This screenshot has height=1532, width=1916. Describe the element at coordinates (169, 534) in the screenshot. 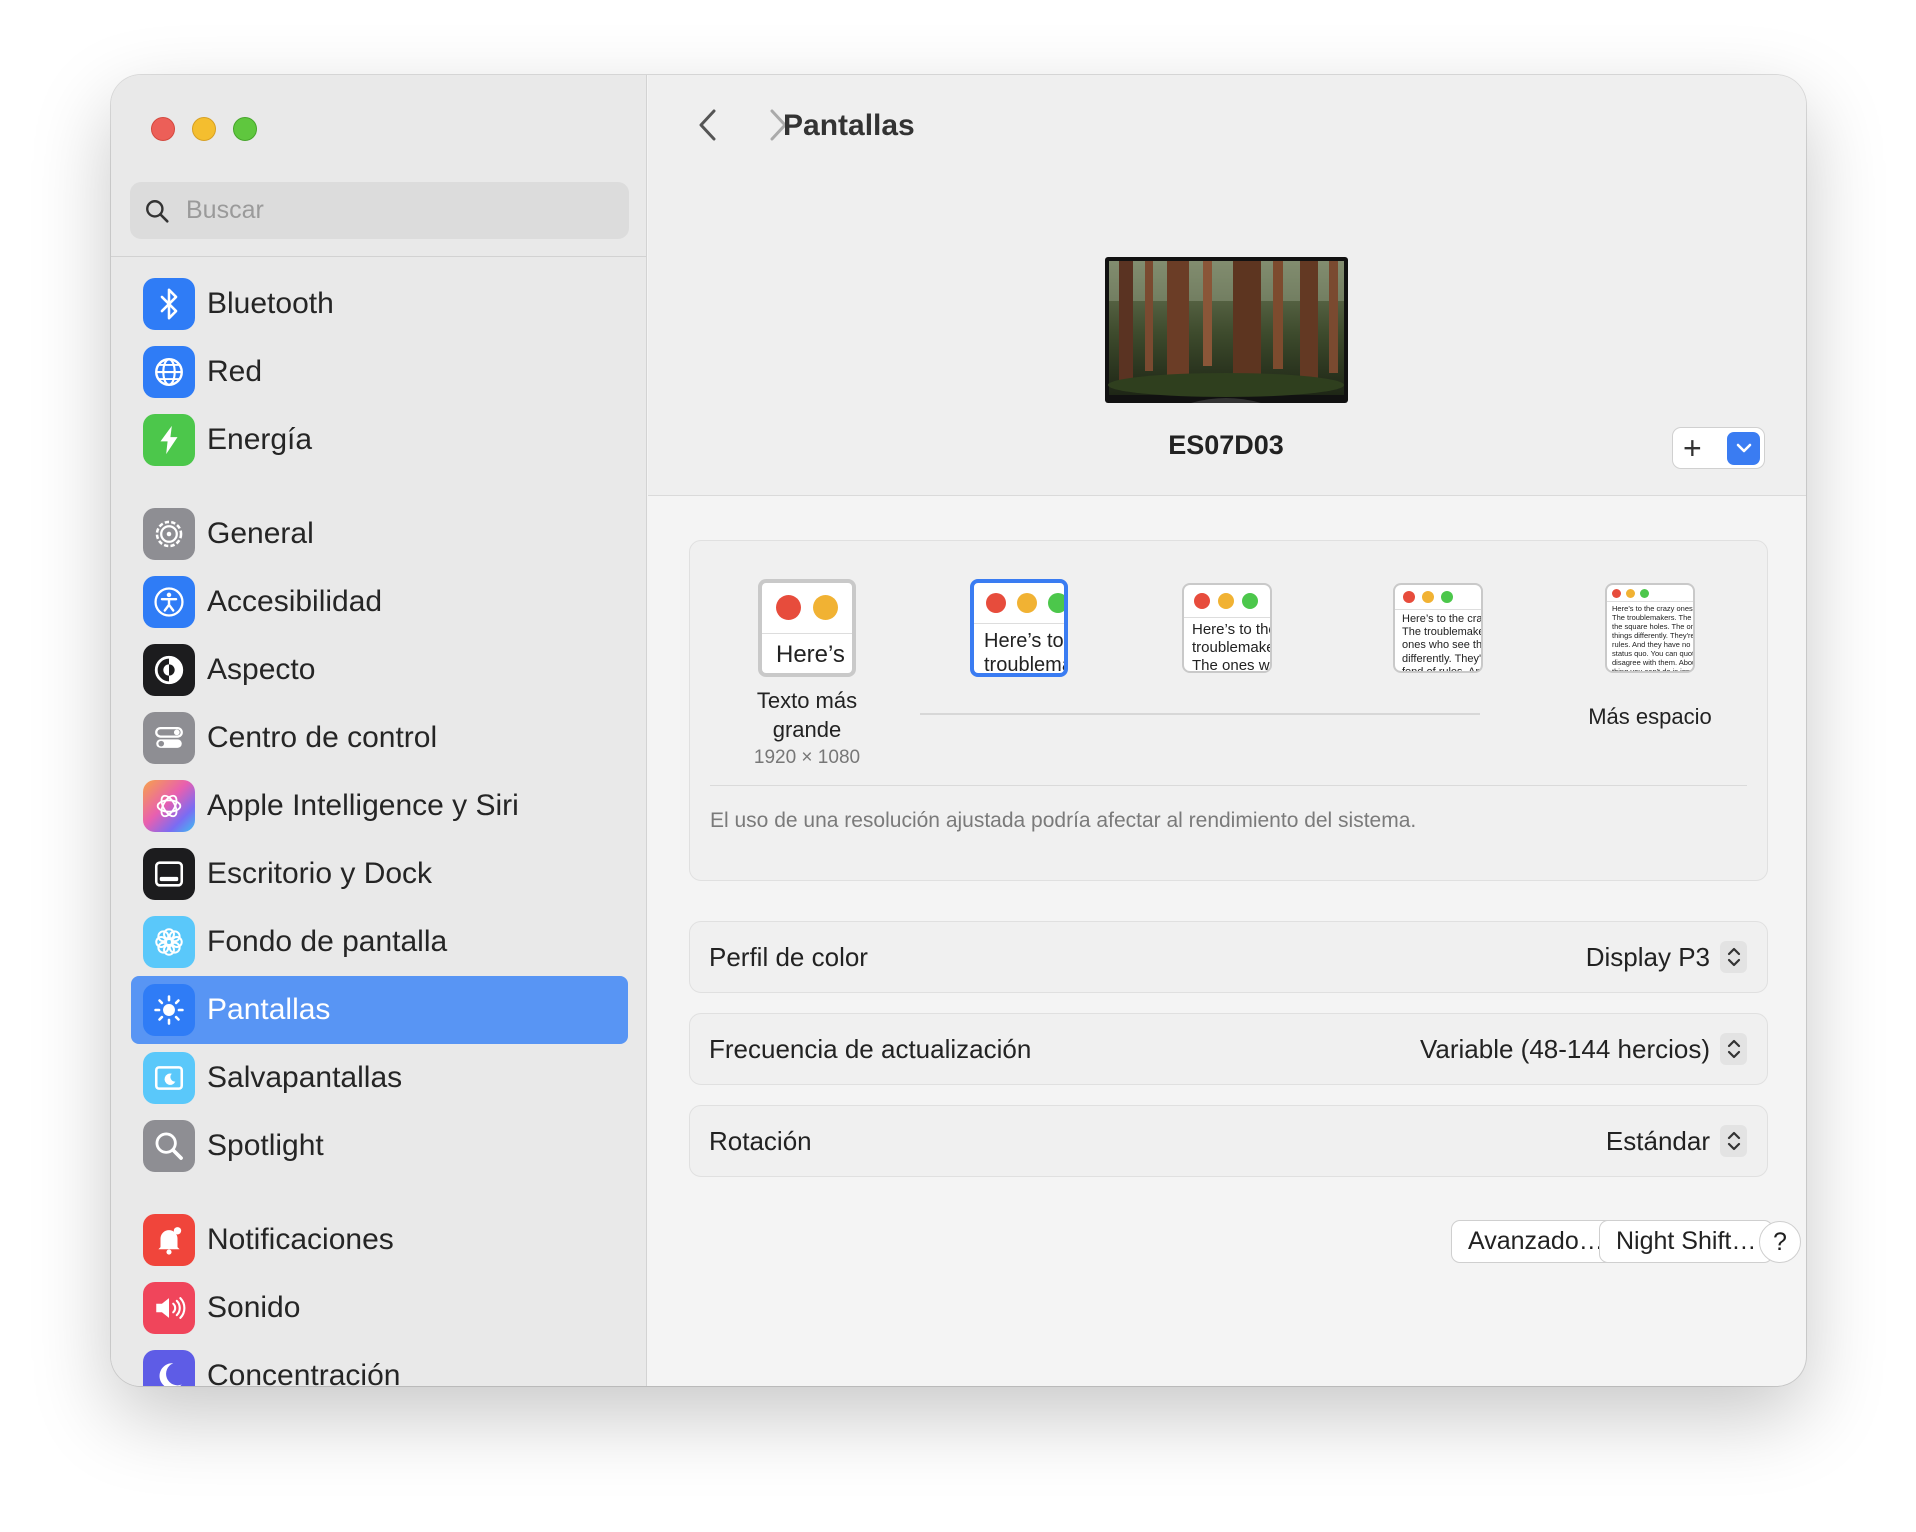

I see `gear-icon` at that location.